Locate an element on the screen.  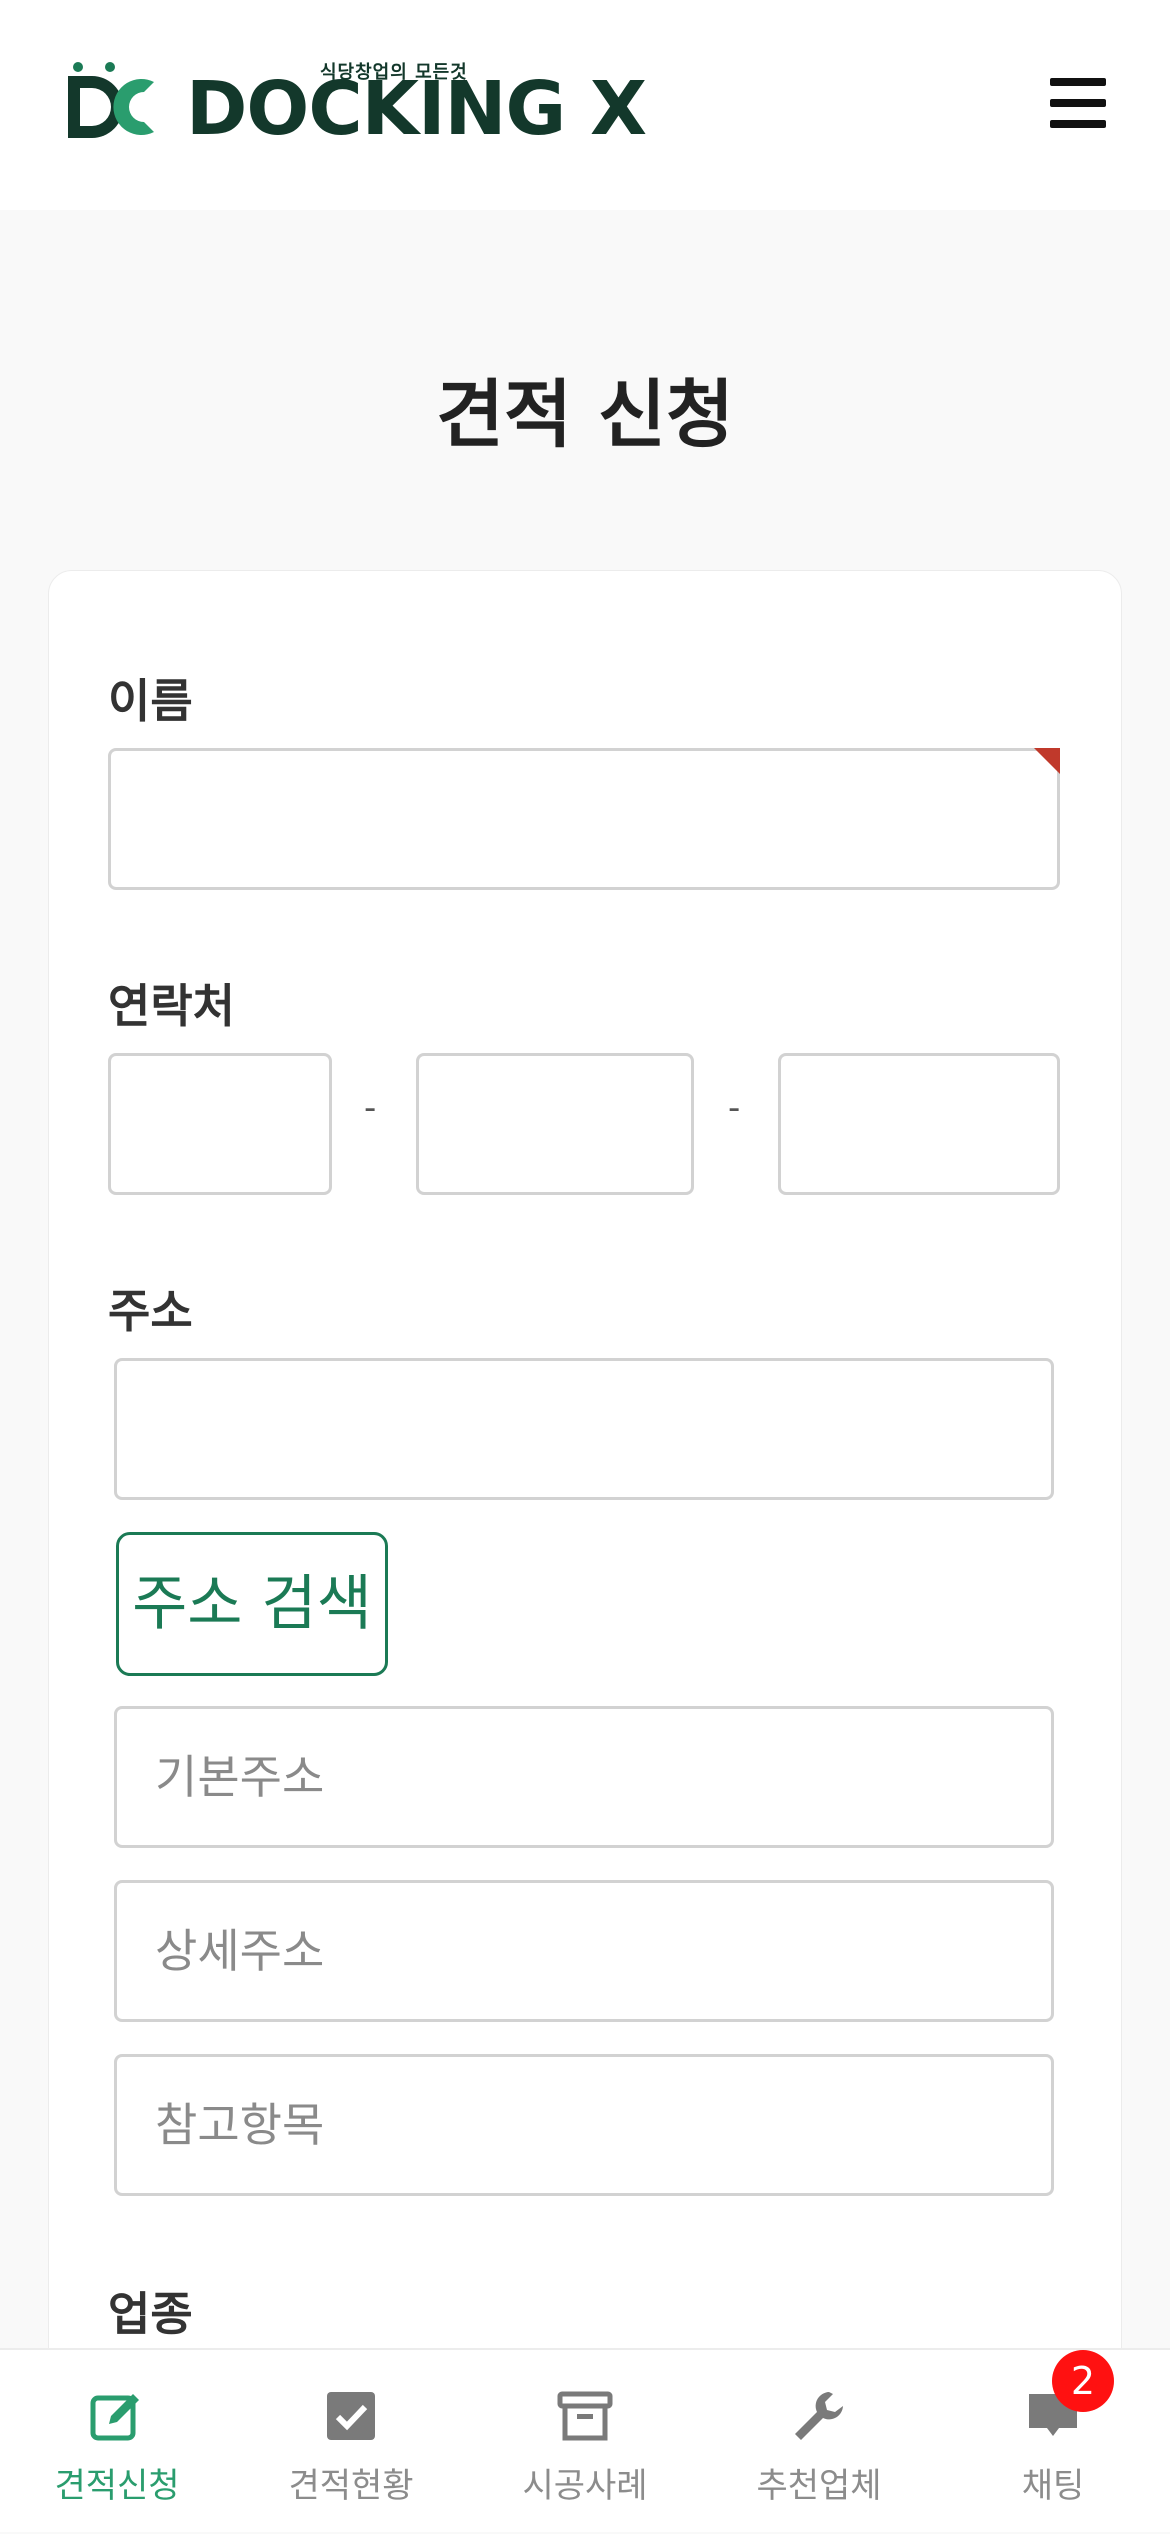
logo-brand-text: DOCKING X is located at coordinates (416, 109).